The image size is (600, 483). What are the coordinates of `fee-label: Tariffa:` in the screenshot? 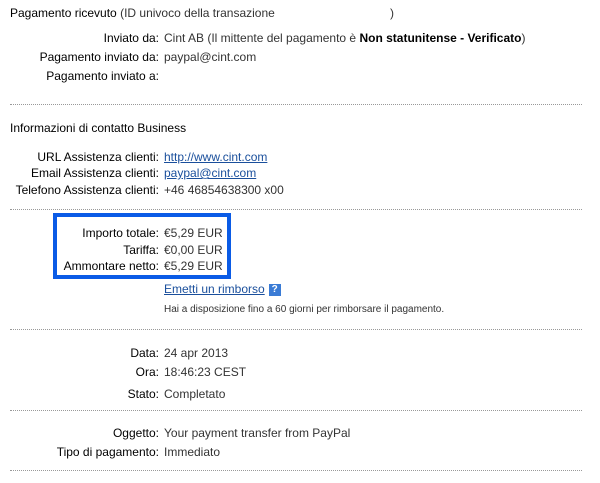 It's located at (141, 250).